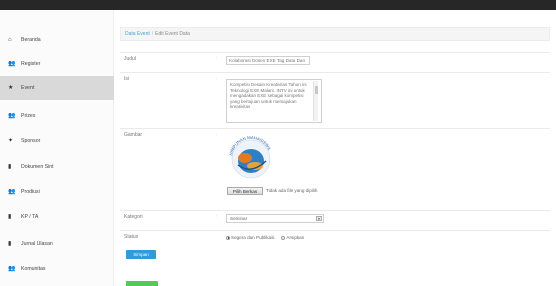  What do you see at coordinates (315, 101) in the screenshot?
I see `textarea-scrollbar` at bounding box center [315, 101].